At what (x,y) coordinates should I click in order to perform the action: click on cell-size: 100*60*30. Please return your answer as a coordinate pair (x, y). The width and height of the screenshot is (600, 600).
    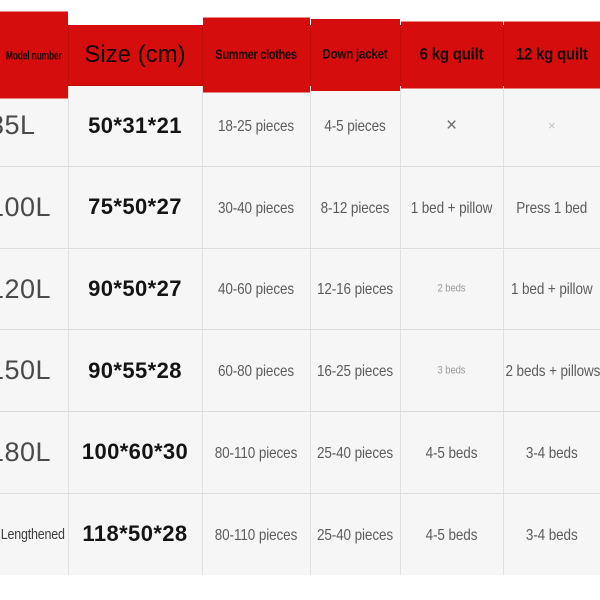
    Looking at the image, I should click on (135, 452).